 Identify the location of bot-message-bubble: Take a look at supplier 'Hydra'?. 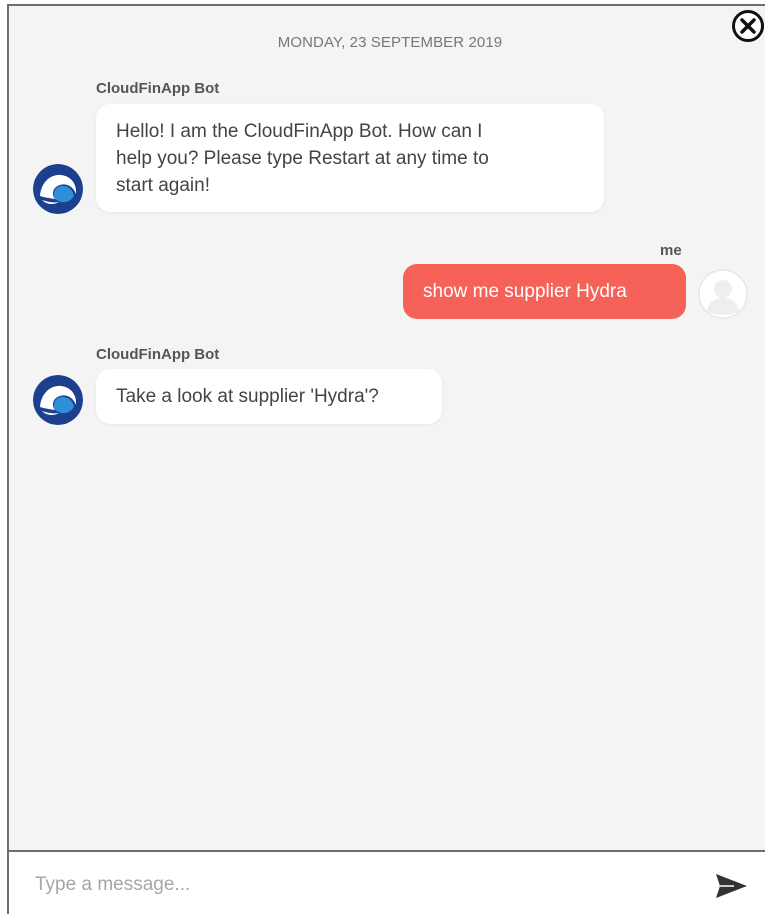
(269, 396).